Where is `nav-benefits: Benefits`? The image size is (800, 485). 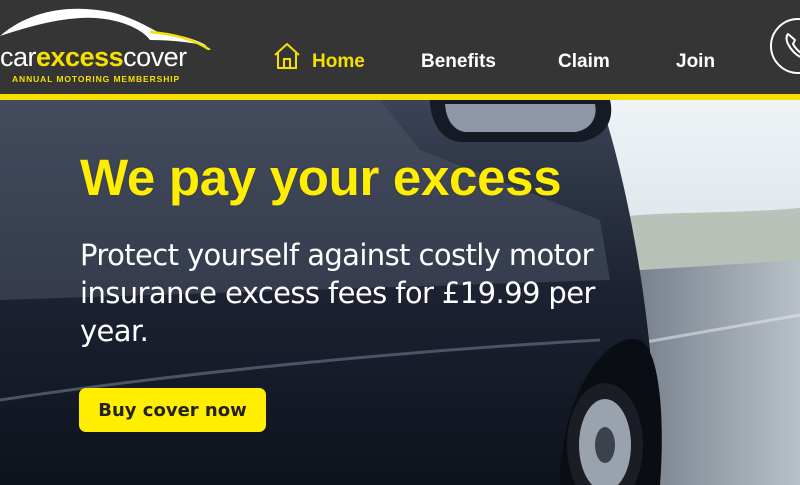
nav-benefits: Benefits is located at coordinates (458, 62).